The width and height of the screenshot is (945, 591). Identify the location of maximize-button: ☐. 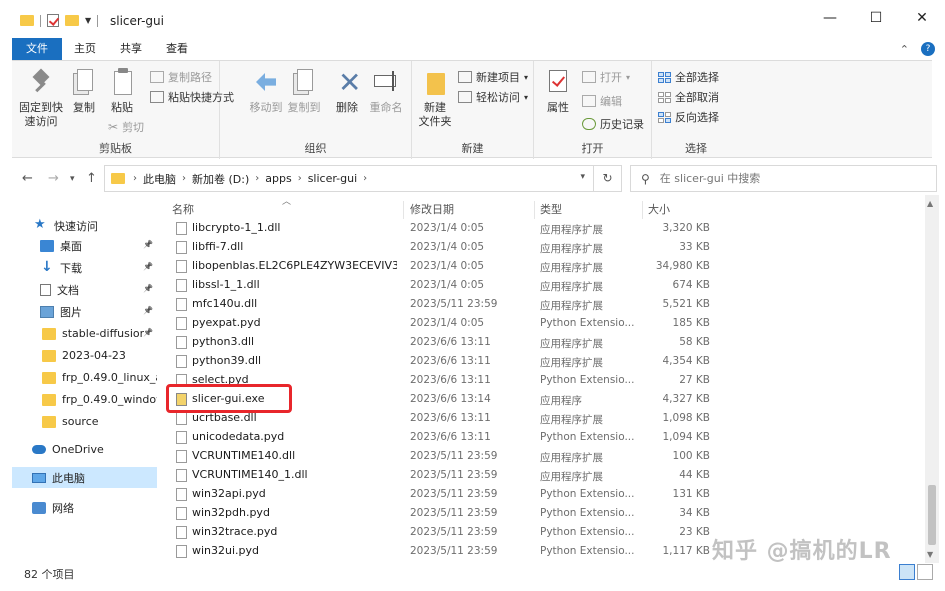
(876, 18).